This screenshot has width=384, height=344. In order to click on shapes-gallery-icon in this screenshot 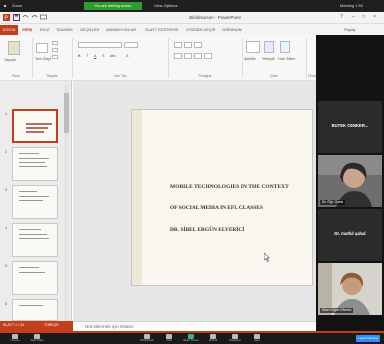, I will do `click(253, 47)`.